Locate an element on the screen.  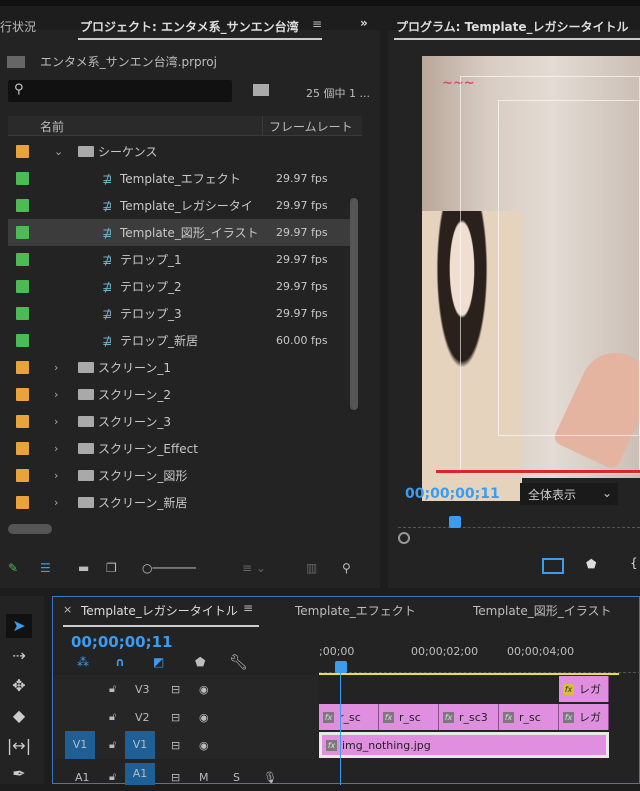
source-patch-a1: A1 is located at coordinates (82, 777).